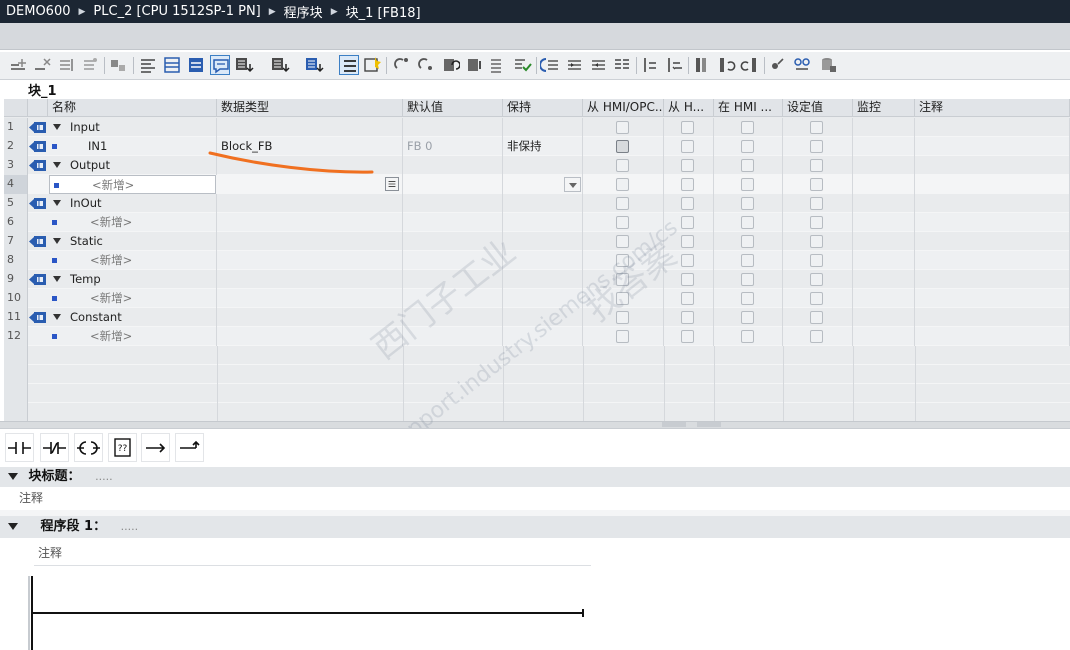  I want to click on name-cell: Constant, so click(132, 317).